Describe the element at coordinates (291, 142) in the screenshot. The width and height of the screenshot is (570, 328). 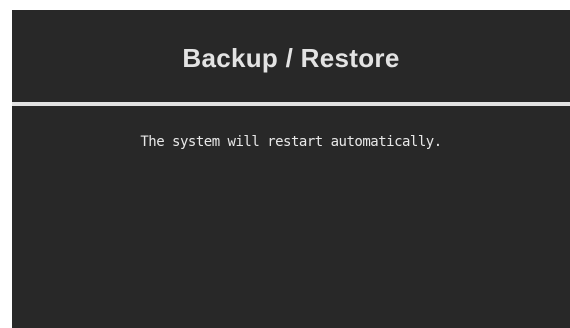
I see `status-message: The system will restart automatically.` at that location.